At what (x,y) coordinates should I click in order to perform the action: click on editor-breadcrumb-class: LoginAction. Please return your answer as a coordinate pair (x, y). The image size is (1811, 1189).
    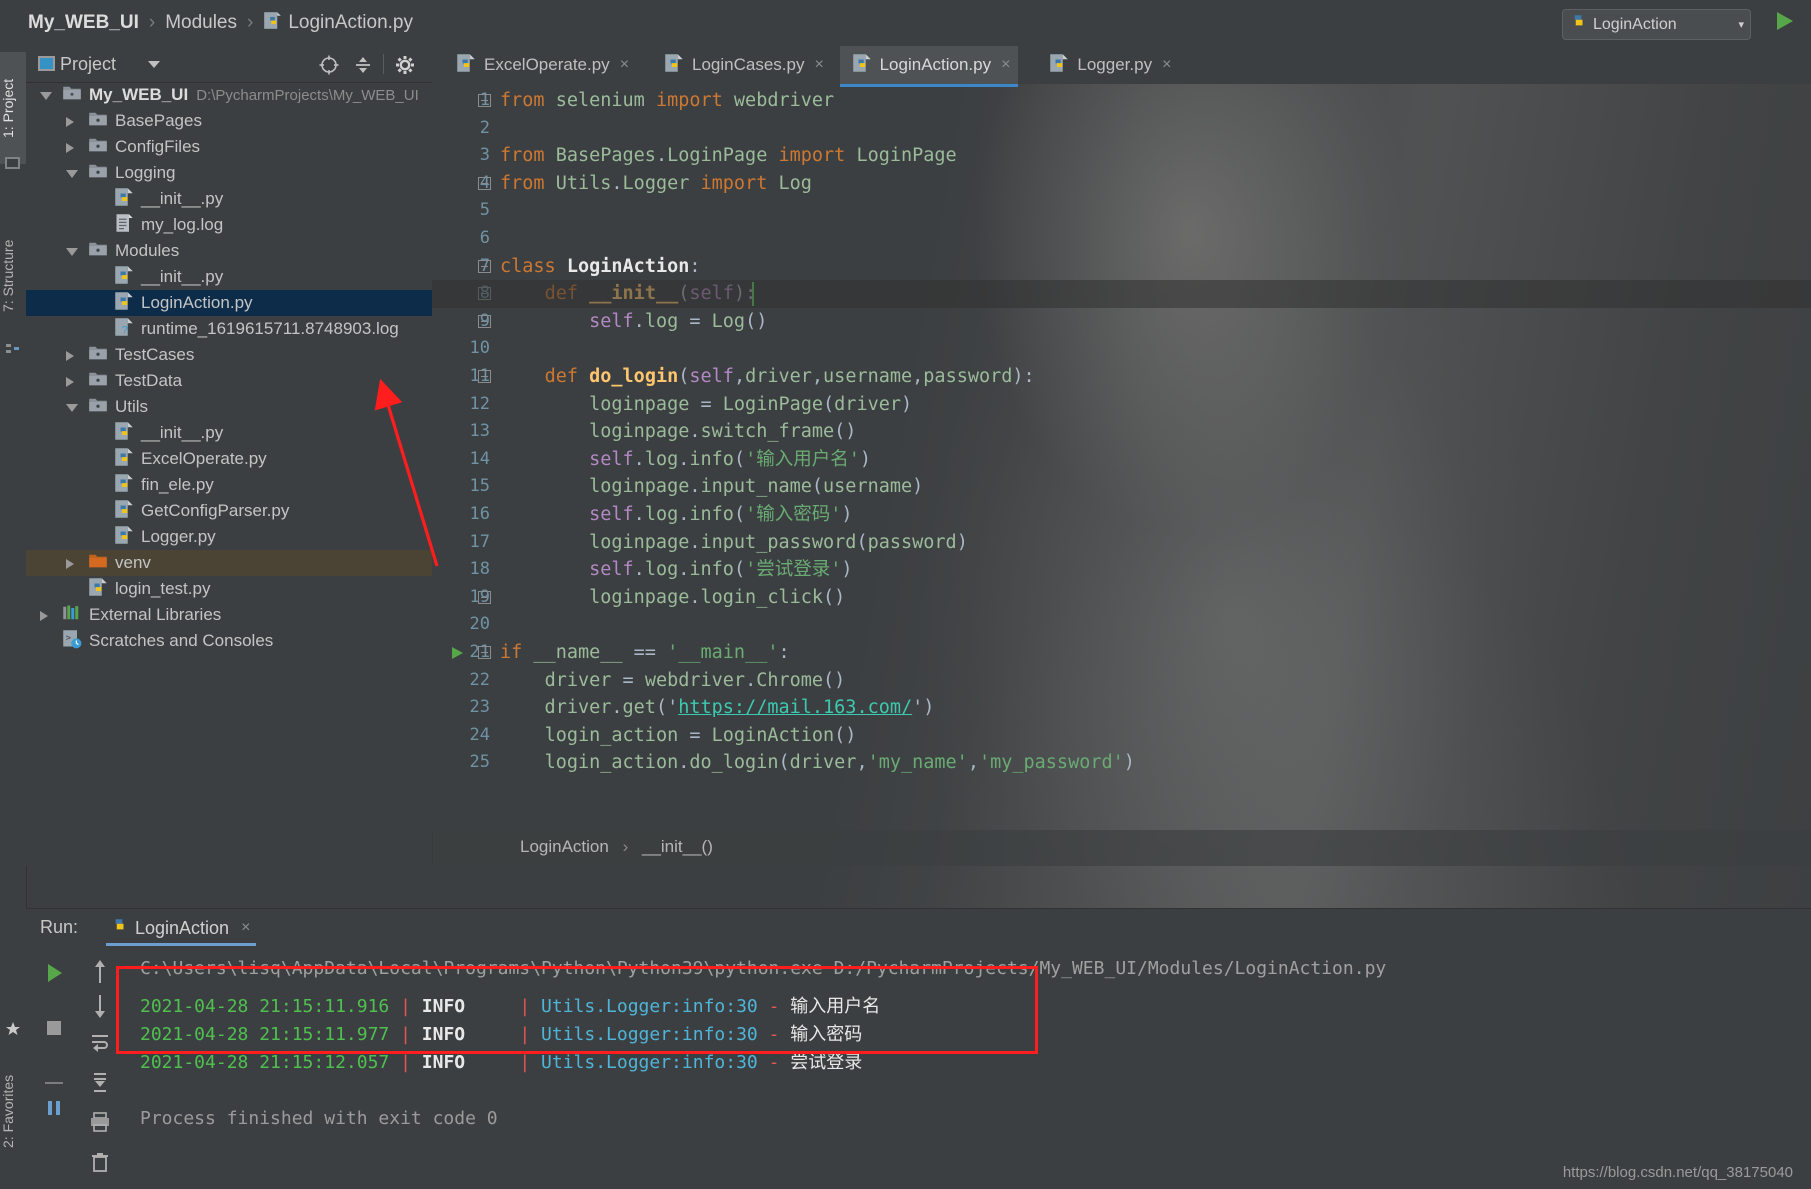
    Looking at the image, I should click on (564, 846).